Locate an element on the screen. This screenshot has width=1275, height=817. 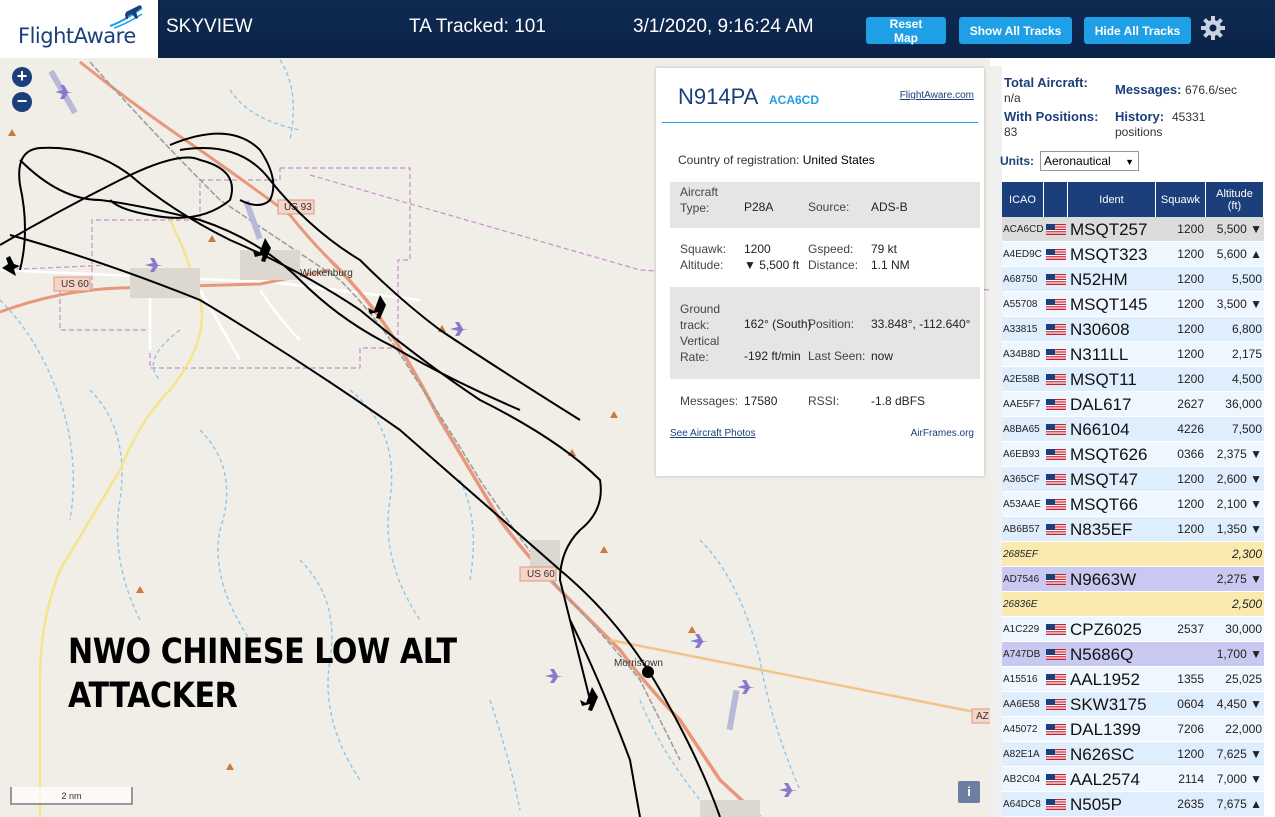
panel-scrollbar is located at coordinates (996, 441).